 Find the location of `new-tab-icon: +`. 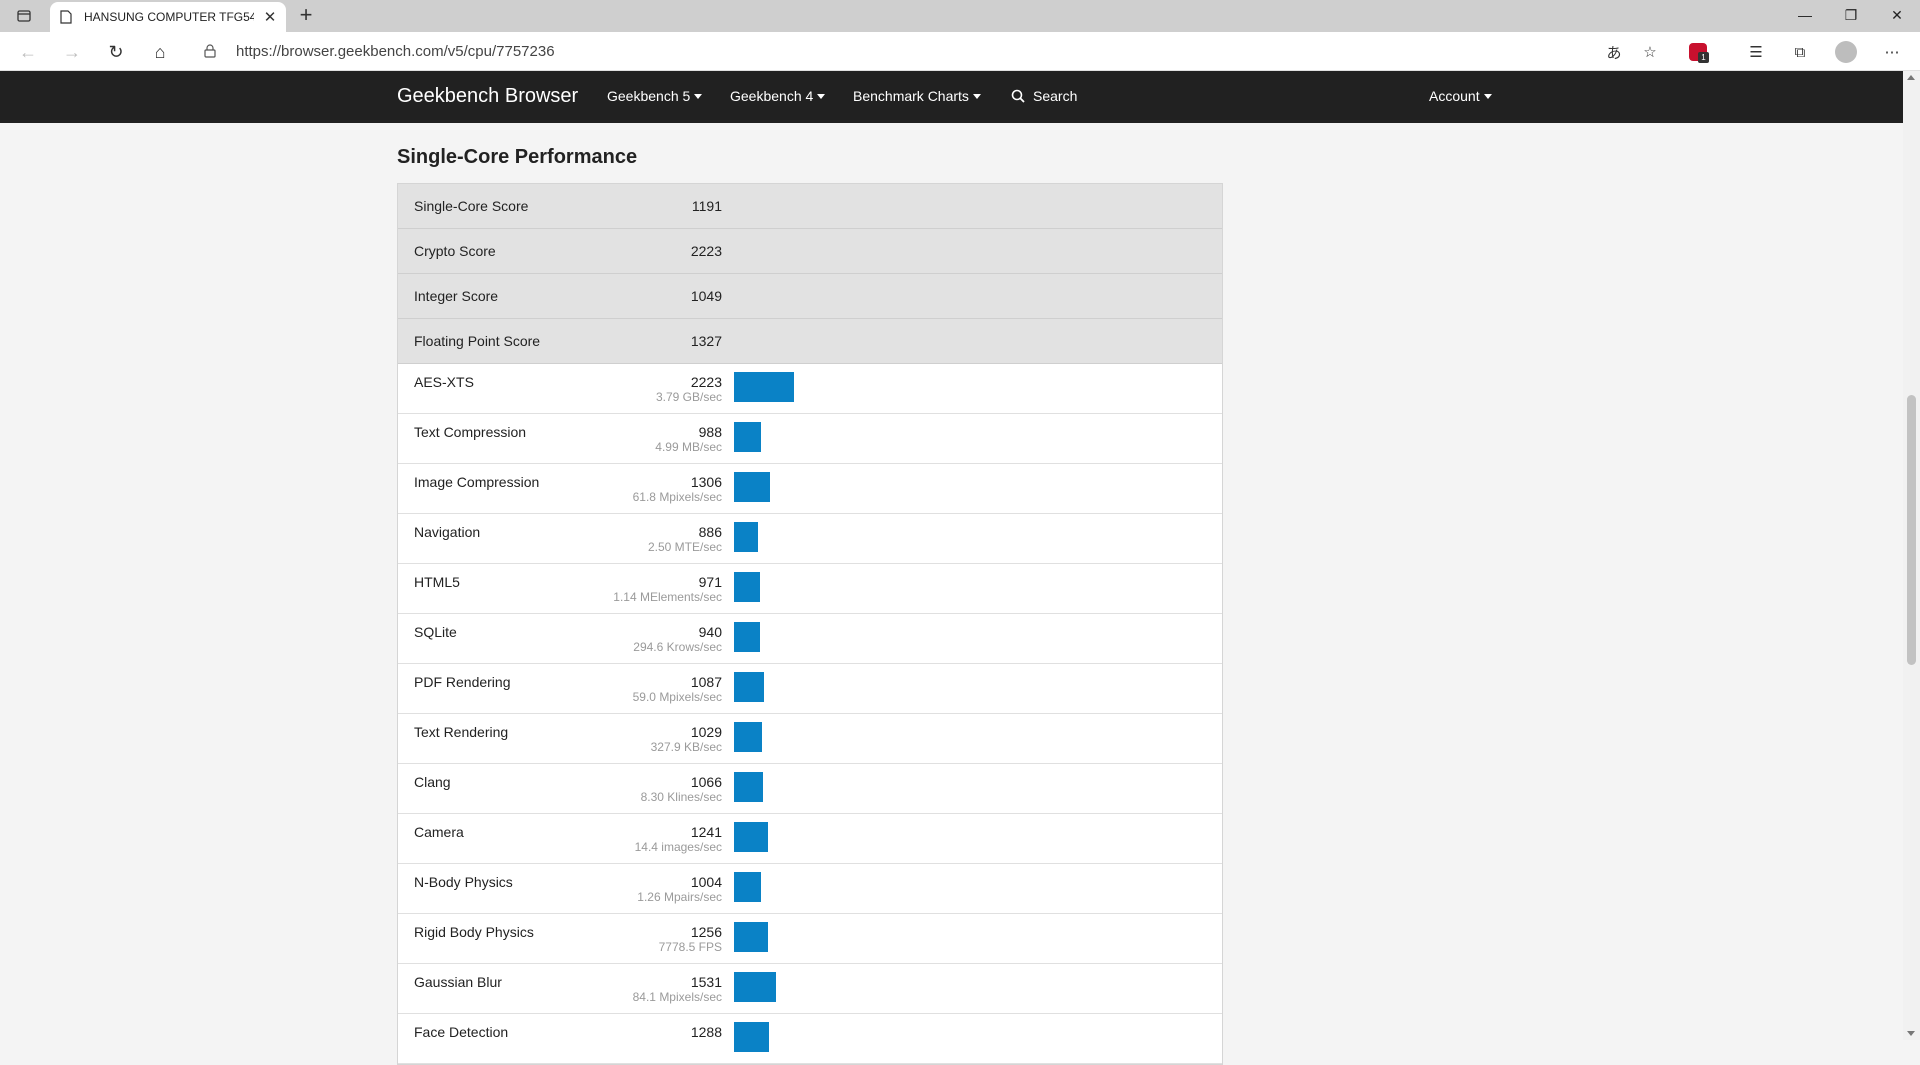

new-tab-icon: + is located at coordinates (306, 16).